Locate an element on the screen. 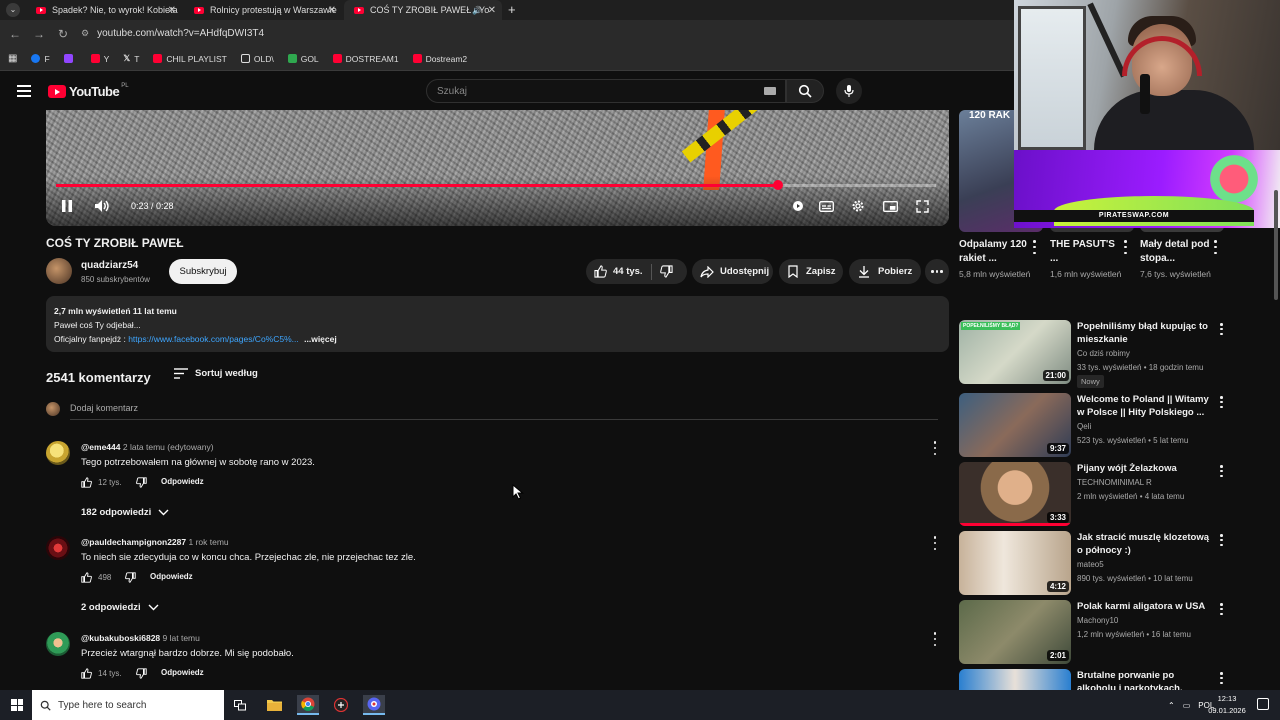 Image resolution: width=1280 pixels, height=720 pixels. share-button: Udostępnij is located at coordinates (732, 271).